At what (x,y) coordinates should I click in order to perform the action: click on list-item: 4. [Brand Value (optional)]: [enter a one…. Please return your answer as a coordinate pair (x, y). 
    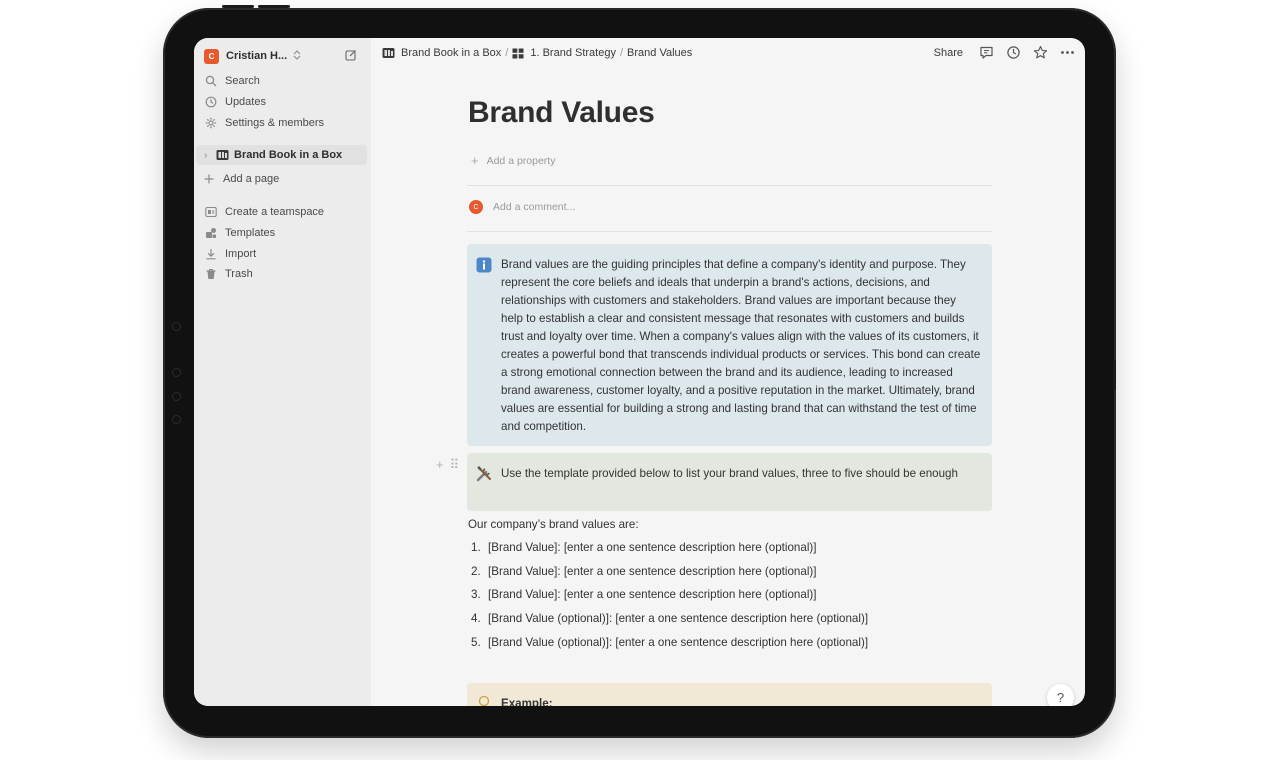
    Looking at the image, I should click on (669, 624).